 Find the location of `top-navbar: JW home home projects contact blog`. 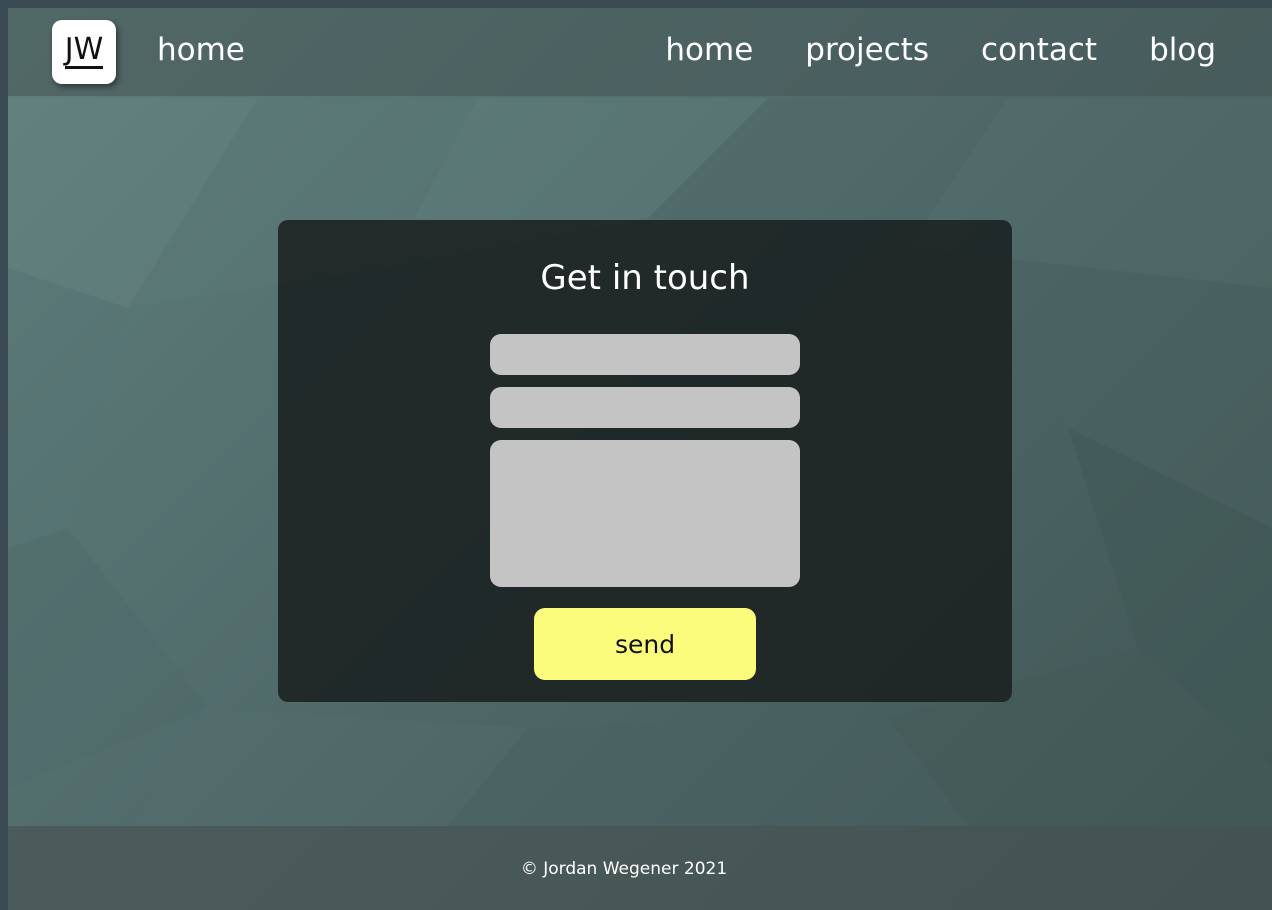

top-navbar: JW home home projects contact blog is located at coordinates (640, 52).